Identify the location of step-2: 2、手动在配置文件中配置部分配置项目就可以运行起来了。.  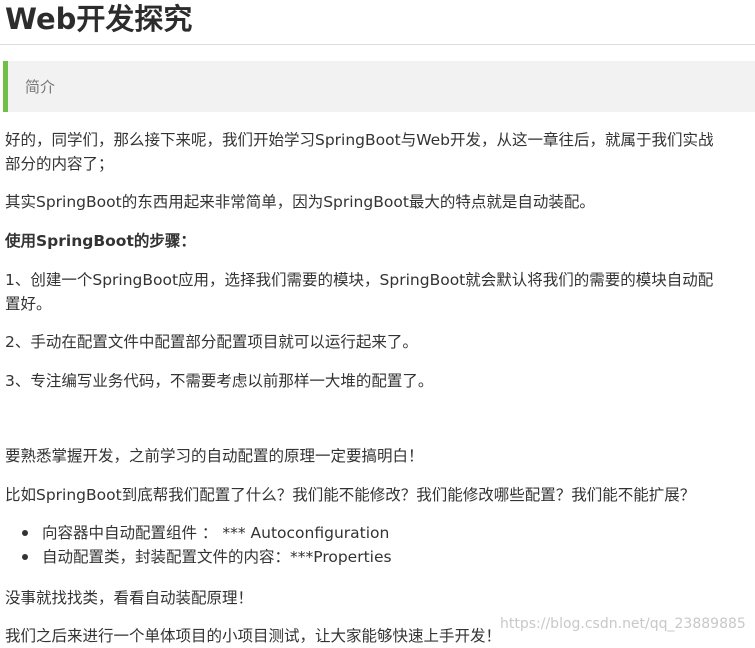
(211, 342).